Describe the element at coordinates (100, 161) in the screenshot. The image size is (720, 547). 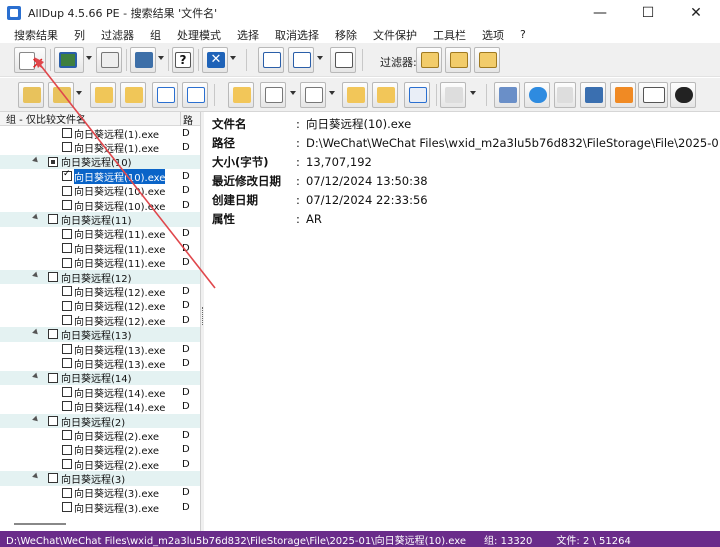
I see `group-row: 向日葵远程(10)` at that location.